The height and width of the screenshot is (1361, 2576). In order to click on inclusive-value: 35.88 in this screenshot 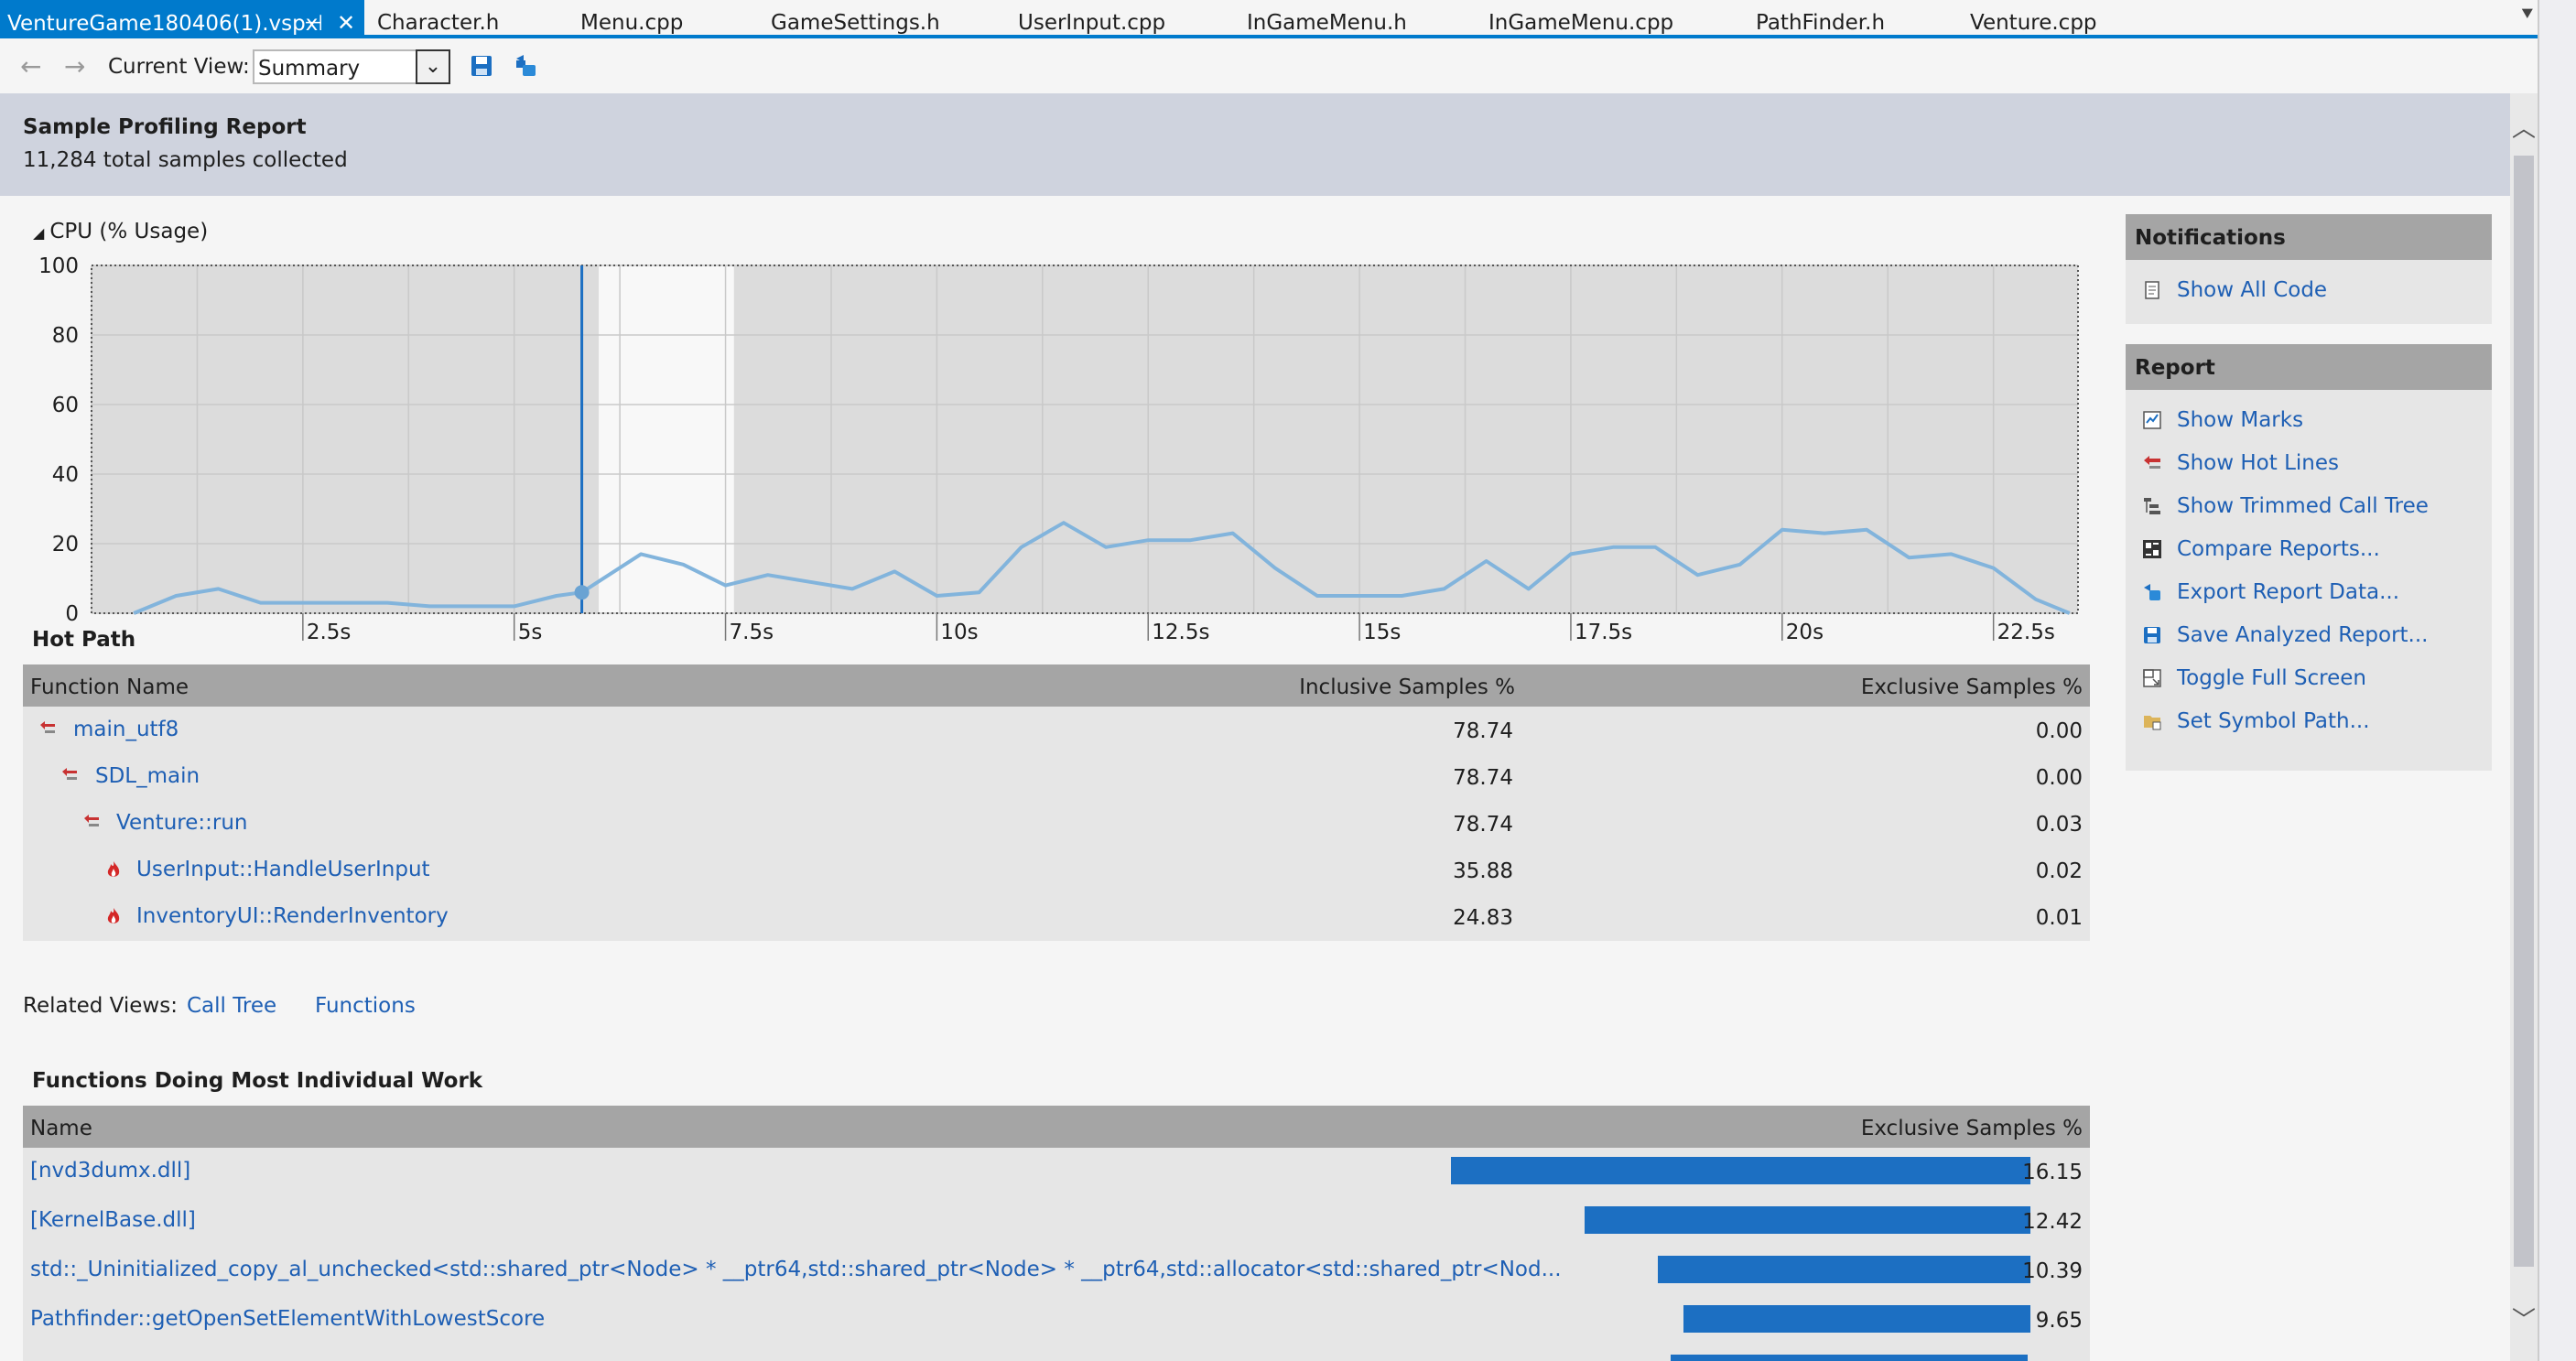, I will do `click(1483, 871)`.